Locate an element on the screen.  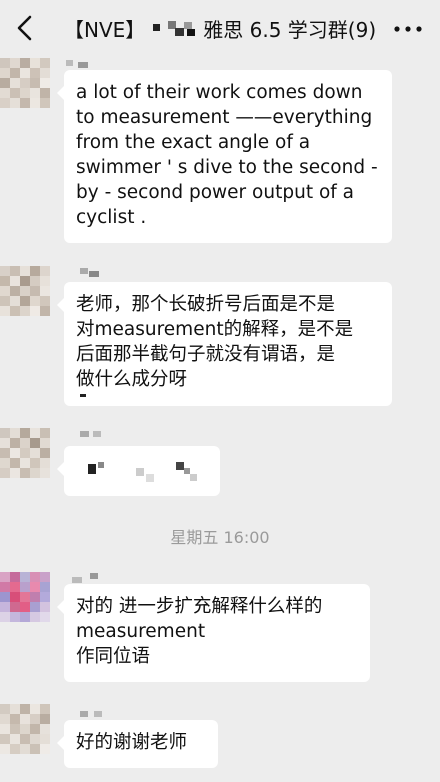
chat-header: 【NVE】 雅思 6.5 学习群(9) is located at coordinates (220, 28).